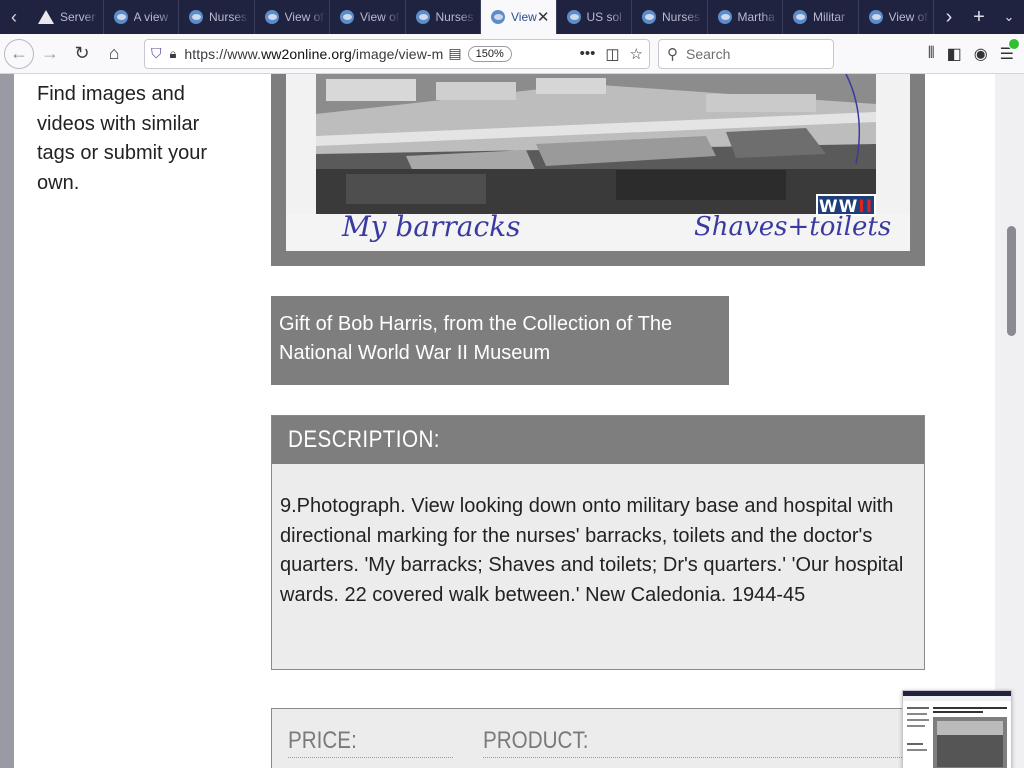 The width and height of the screenshot is (1024, 768). Describe the element at coordinates (598, 162) in the screenshot. I see `archive-photo: WWII My barracks Shaves+toilets` at that location.